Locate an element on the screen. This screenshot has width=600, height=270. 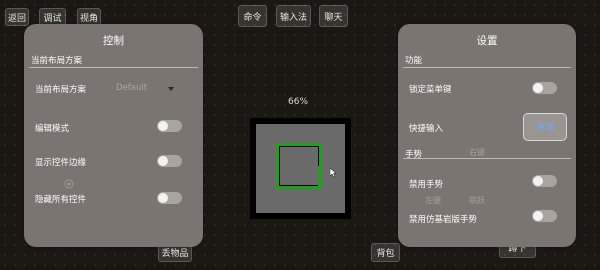
command-button: 命令 is located at coordinates (252, 16).